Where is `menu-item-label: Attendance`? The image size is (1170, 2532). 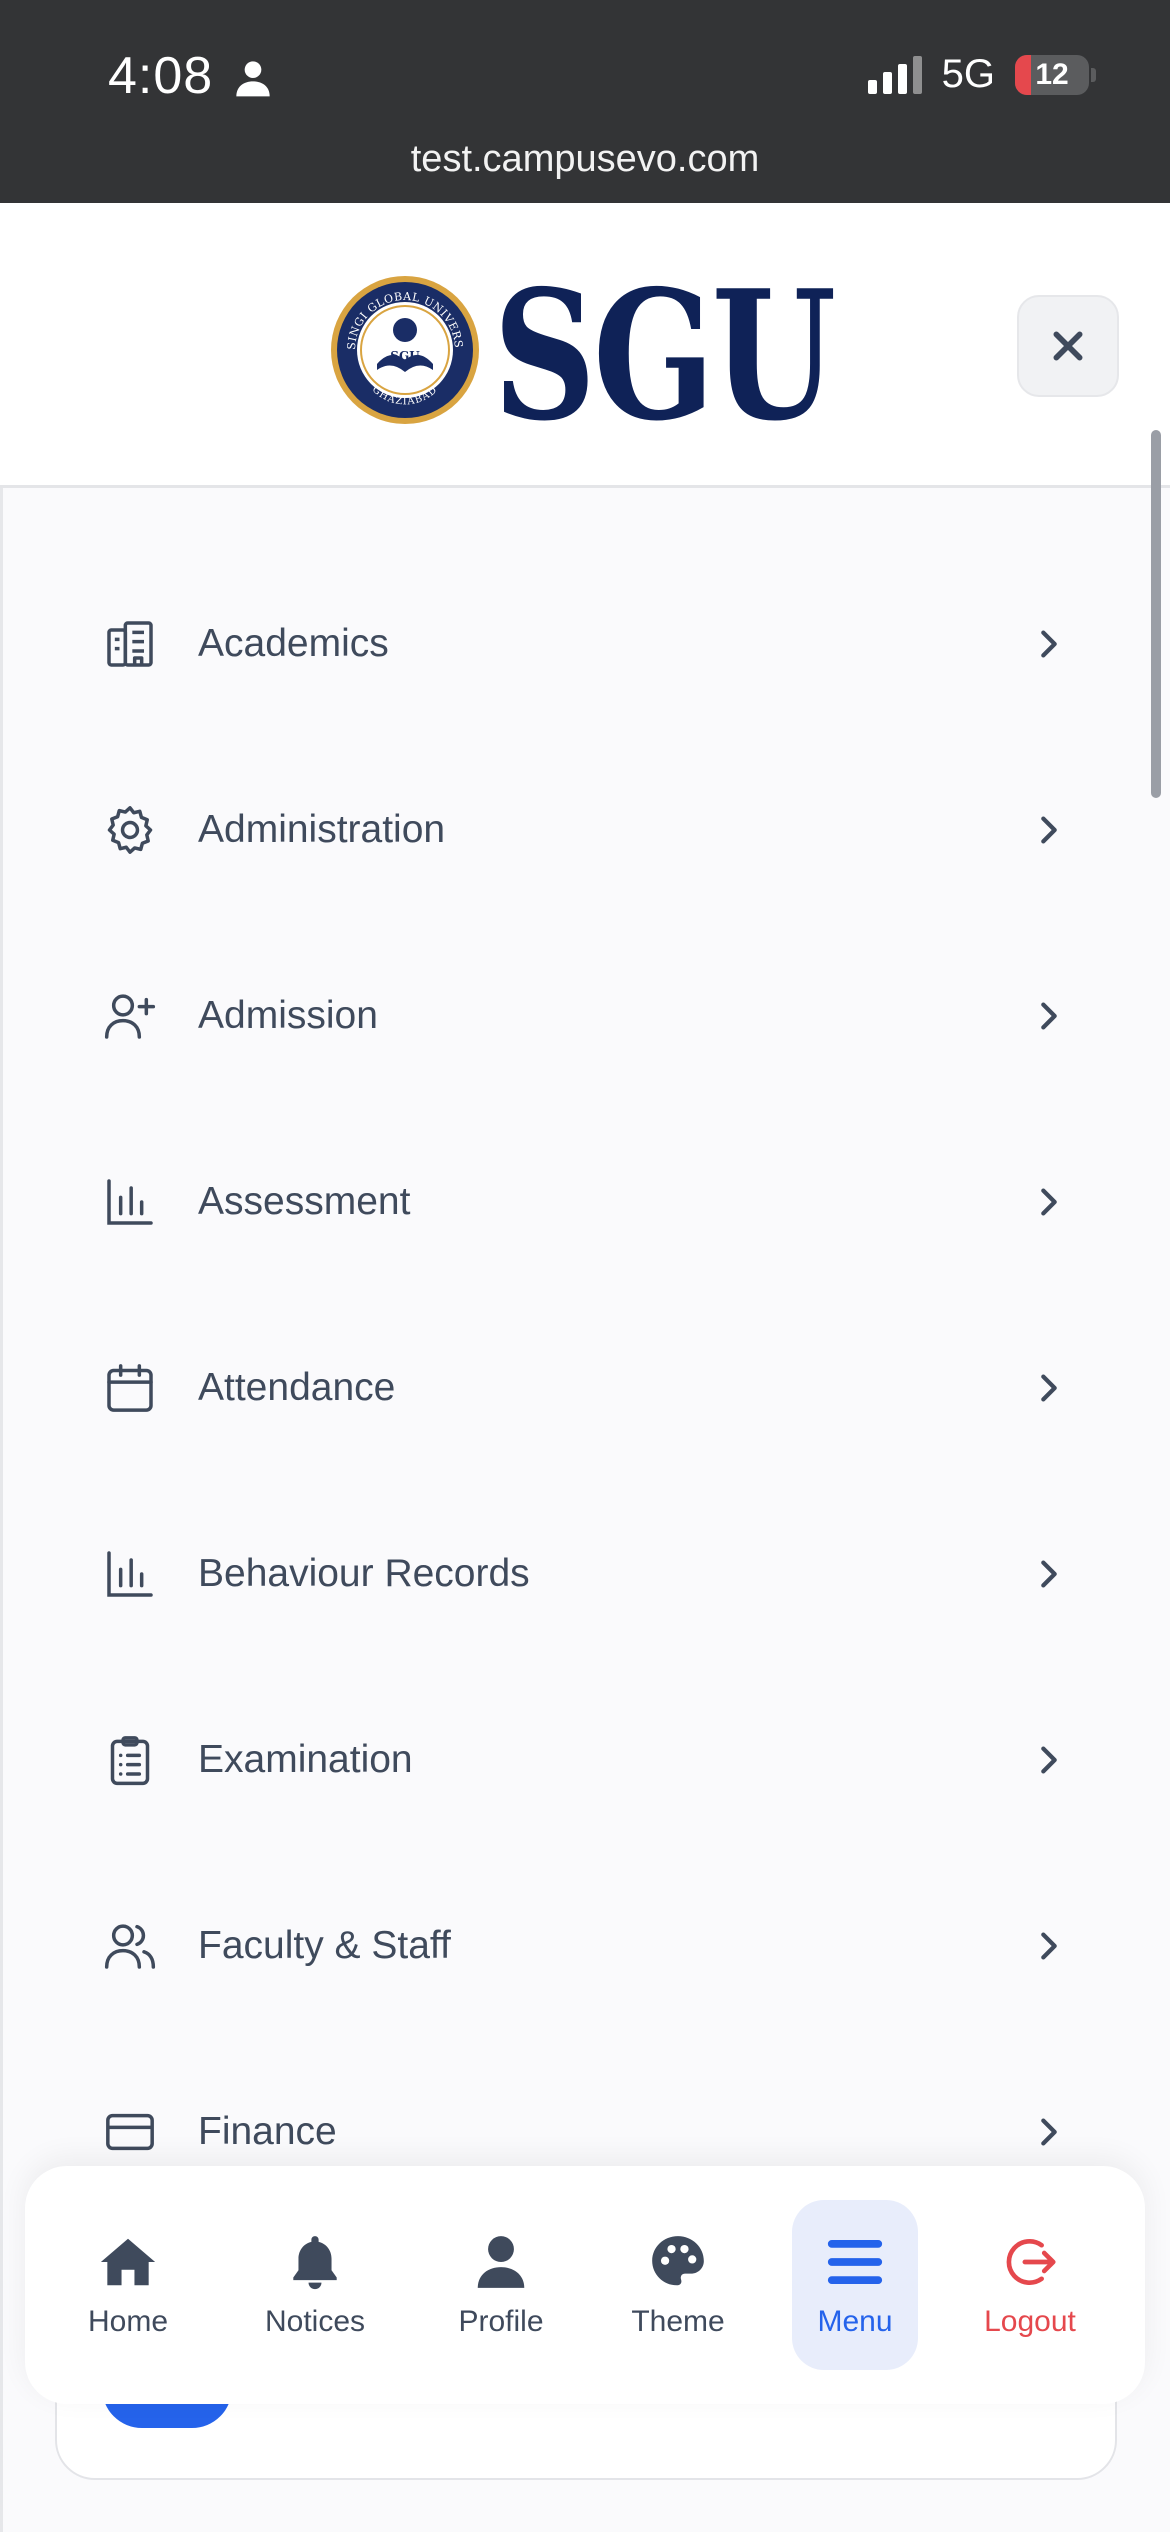
menu-item-label: Attendance is located at coordinates (297, 1387).